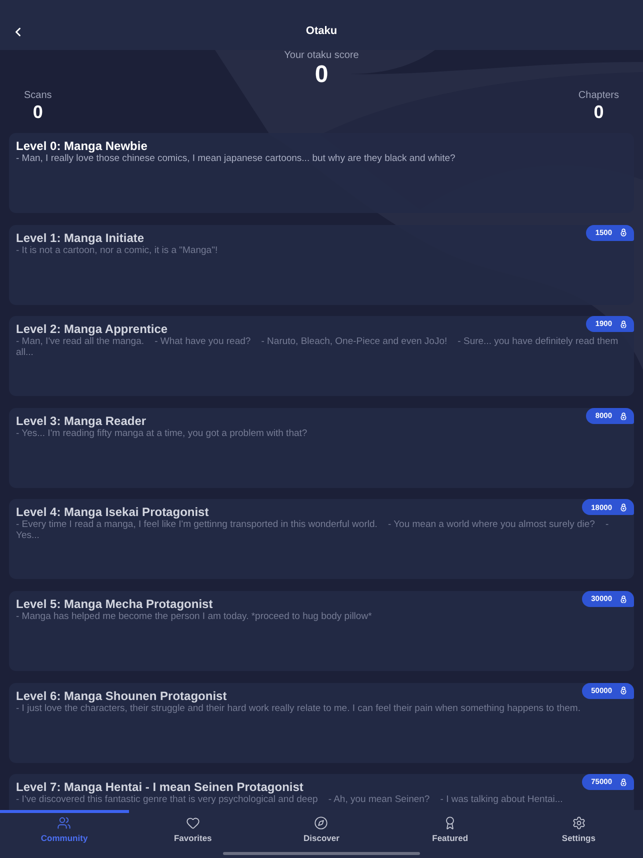  Describe the element at coordinates (322, 31) in the screenshot. I see `screen-title: Otaku` at that location.